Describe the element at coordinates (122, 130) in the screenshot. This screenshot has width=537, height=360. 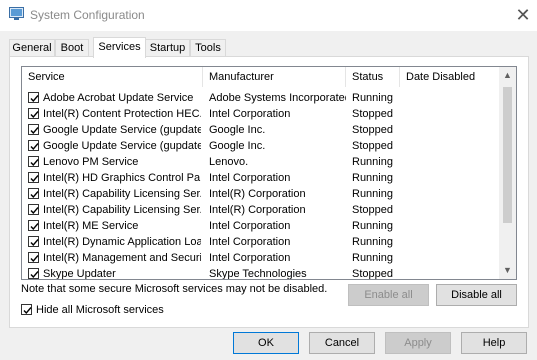
I see `service-name: Google Update Service (gupdate)` at that location.